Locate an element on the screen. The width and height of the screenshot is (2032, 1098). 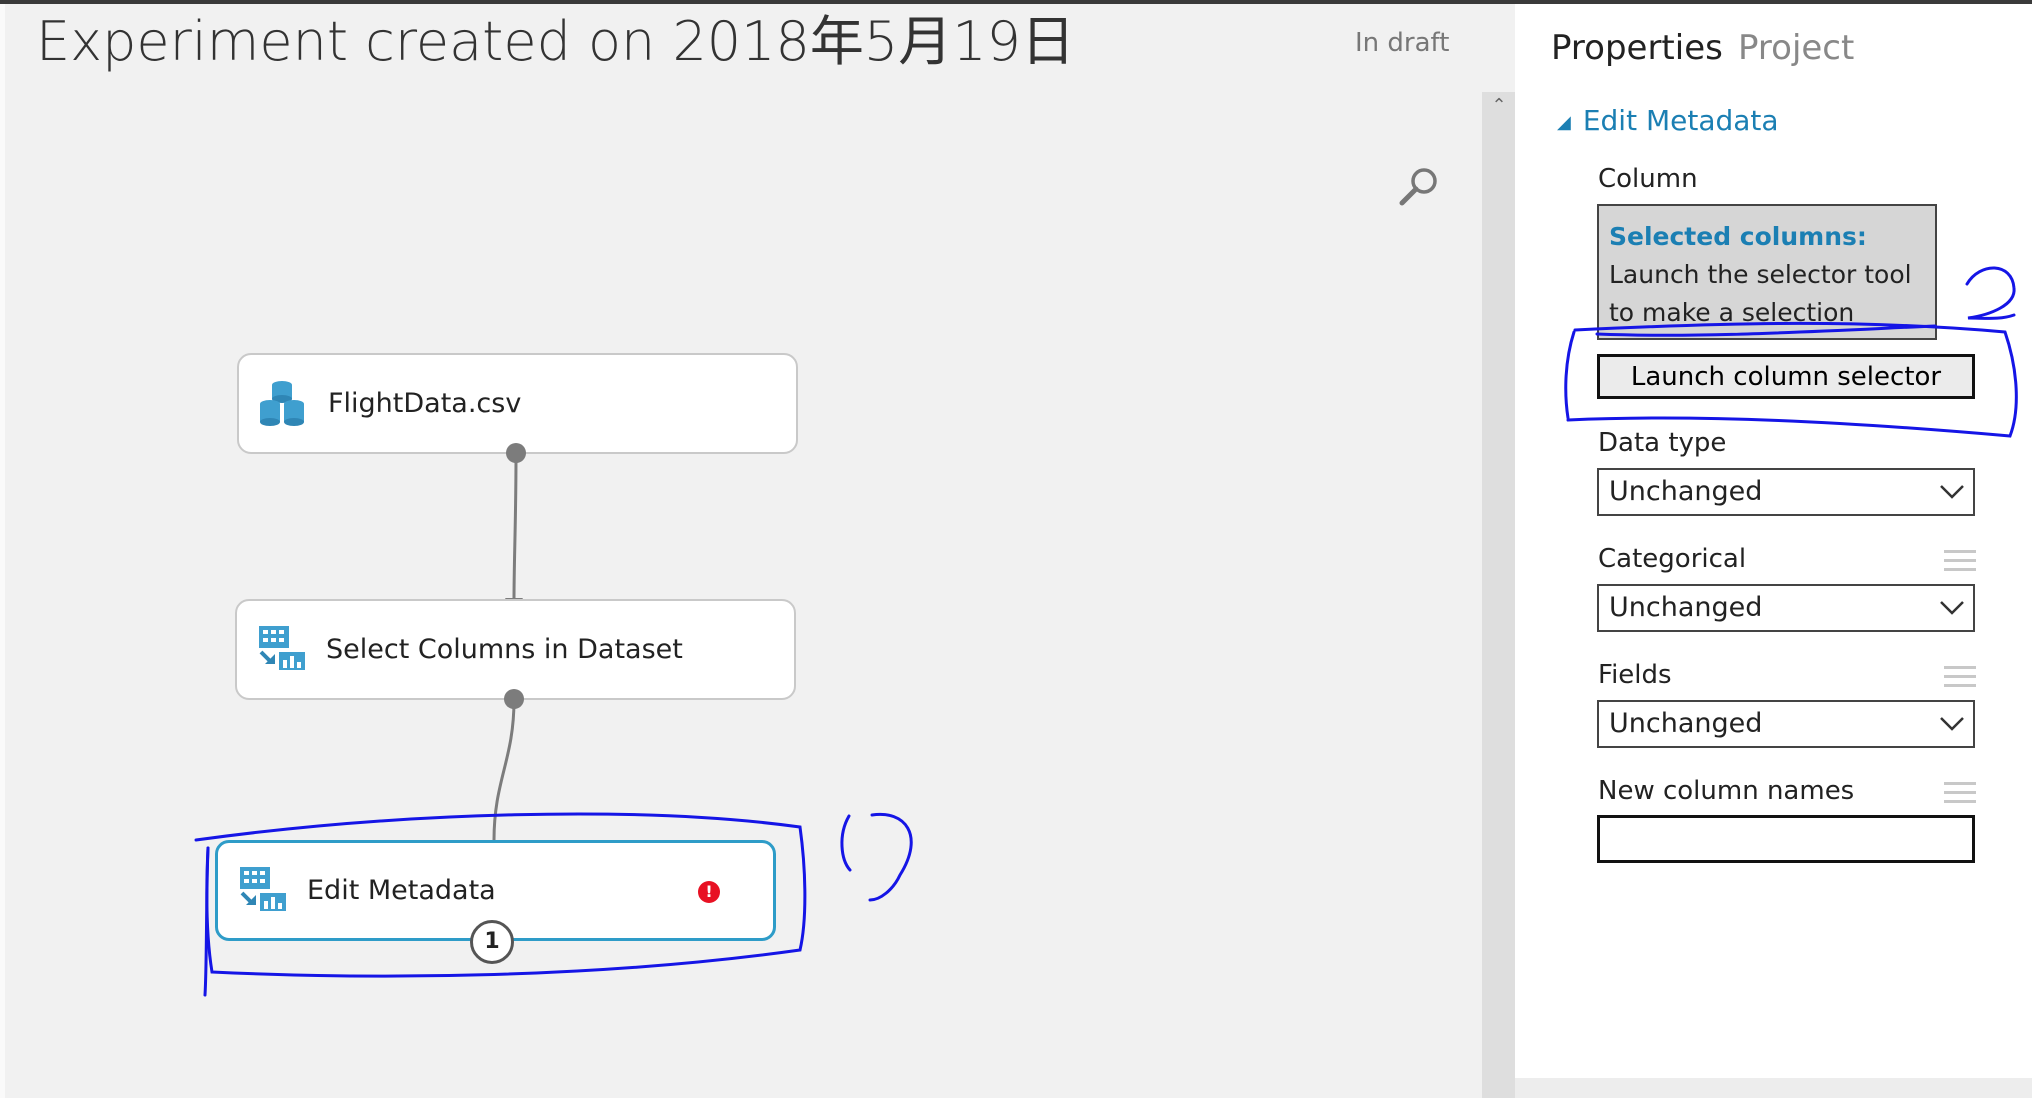
categorical-label: Categorical is located at coordinates (1672, 559).